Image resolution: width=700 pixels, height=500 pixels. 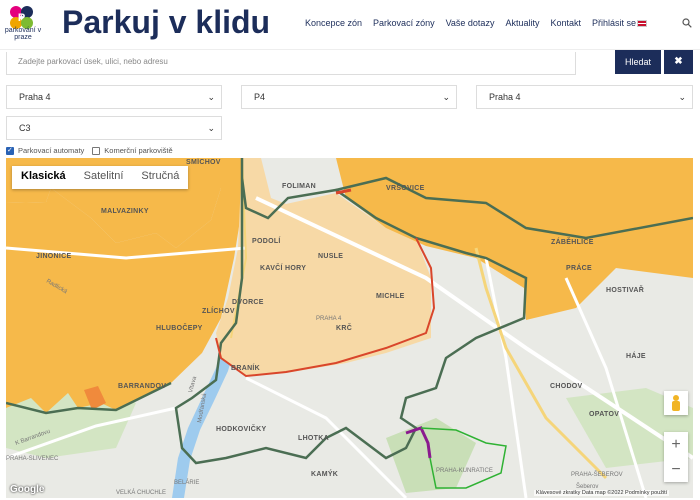 I want to click on label-hlubocepy: HLUBOČEPY, so click(x=179, y=327).